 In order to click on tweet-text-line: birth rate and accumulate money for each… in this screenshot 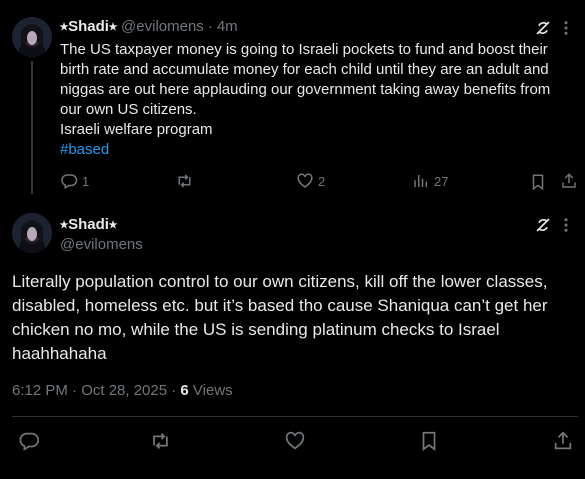, I will do `click(304, 69)`.